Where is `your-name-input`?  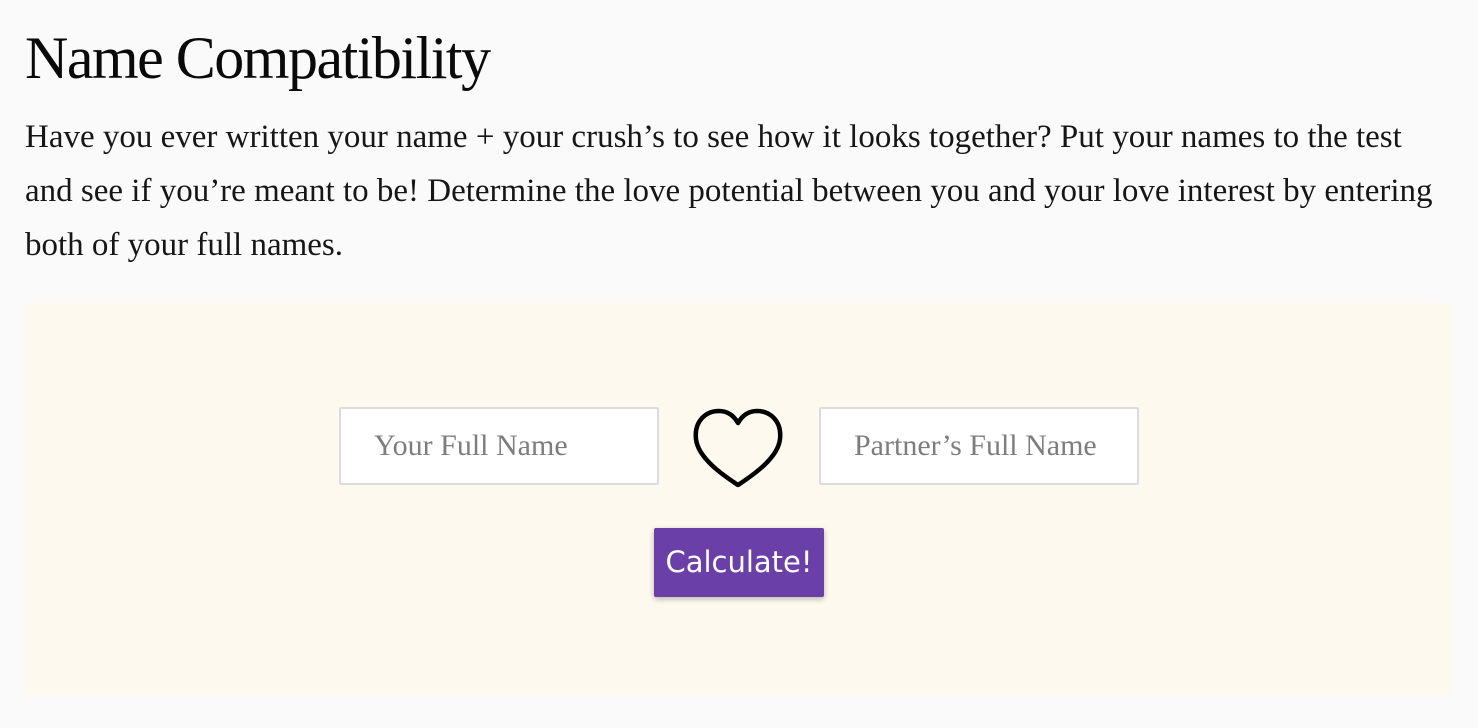 your-name-input is located at coordinates (499, 446).